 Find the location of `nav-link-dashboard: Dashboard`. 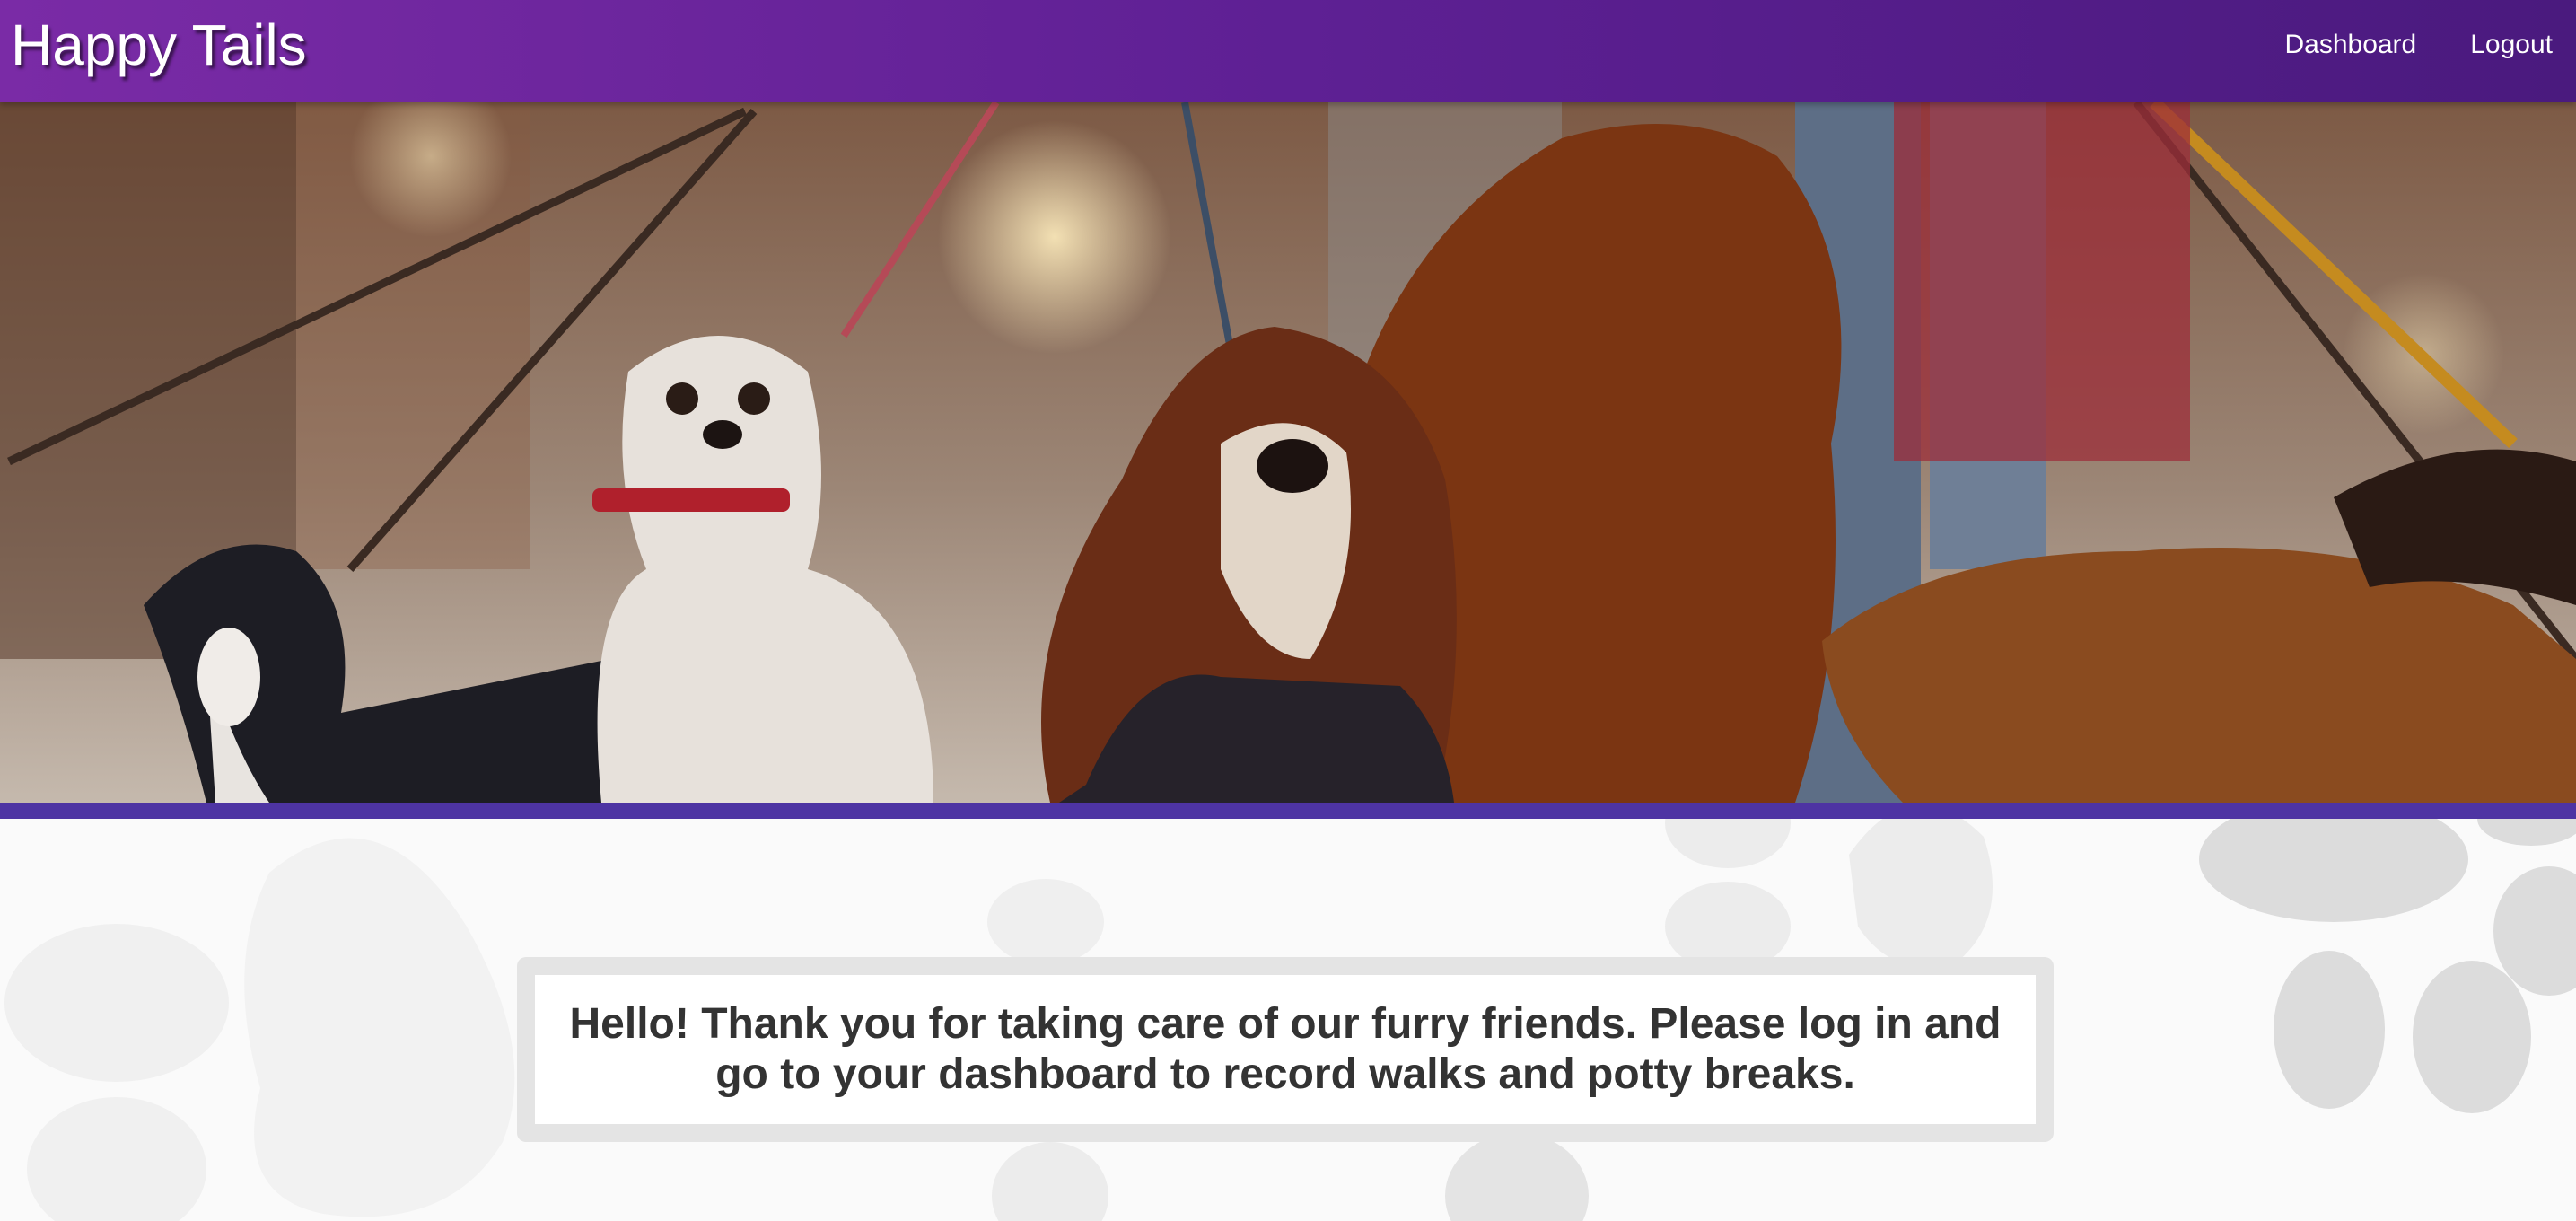

nav-link-dashboard: Dashboard is located at coordinates (2350, 45).